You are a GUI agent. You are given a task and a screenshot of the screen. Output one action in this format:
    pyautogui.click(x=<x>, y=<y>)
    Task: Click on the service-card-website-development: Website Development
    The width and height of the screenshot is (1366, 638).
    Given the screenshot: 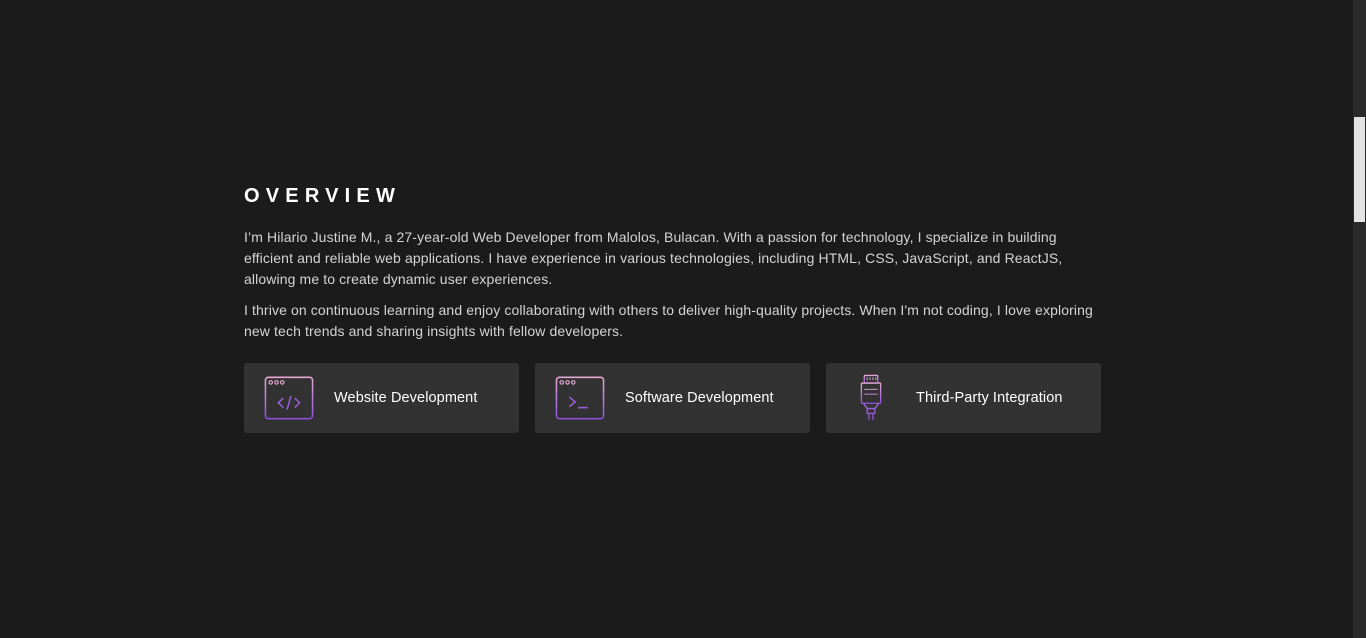 What is the action you would take?
    pyautogui.click(x=381, y=398)
    